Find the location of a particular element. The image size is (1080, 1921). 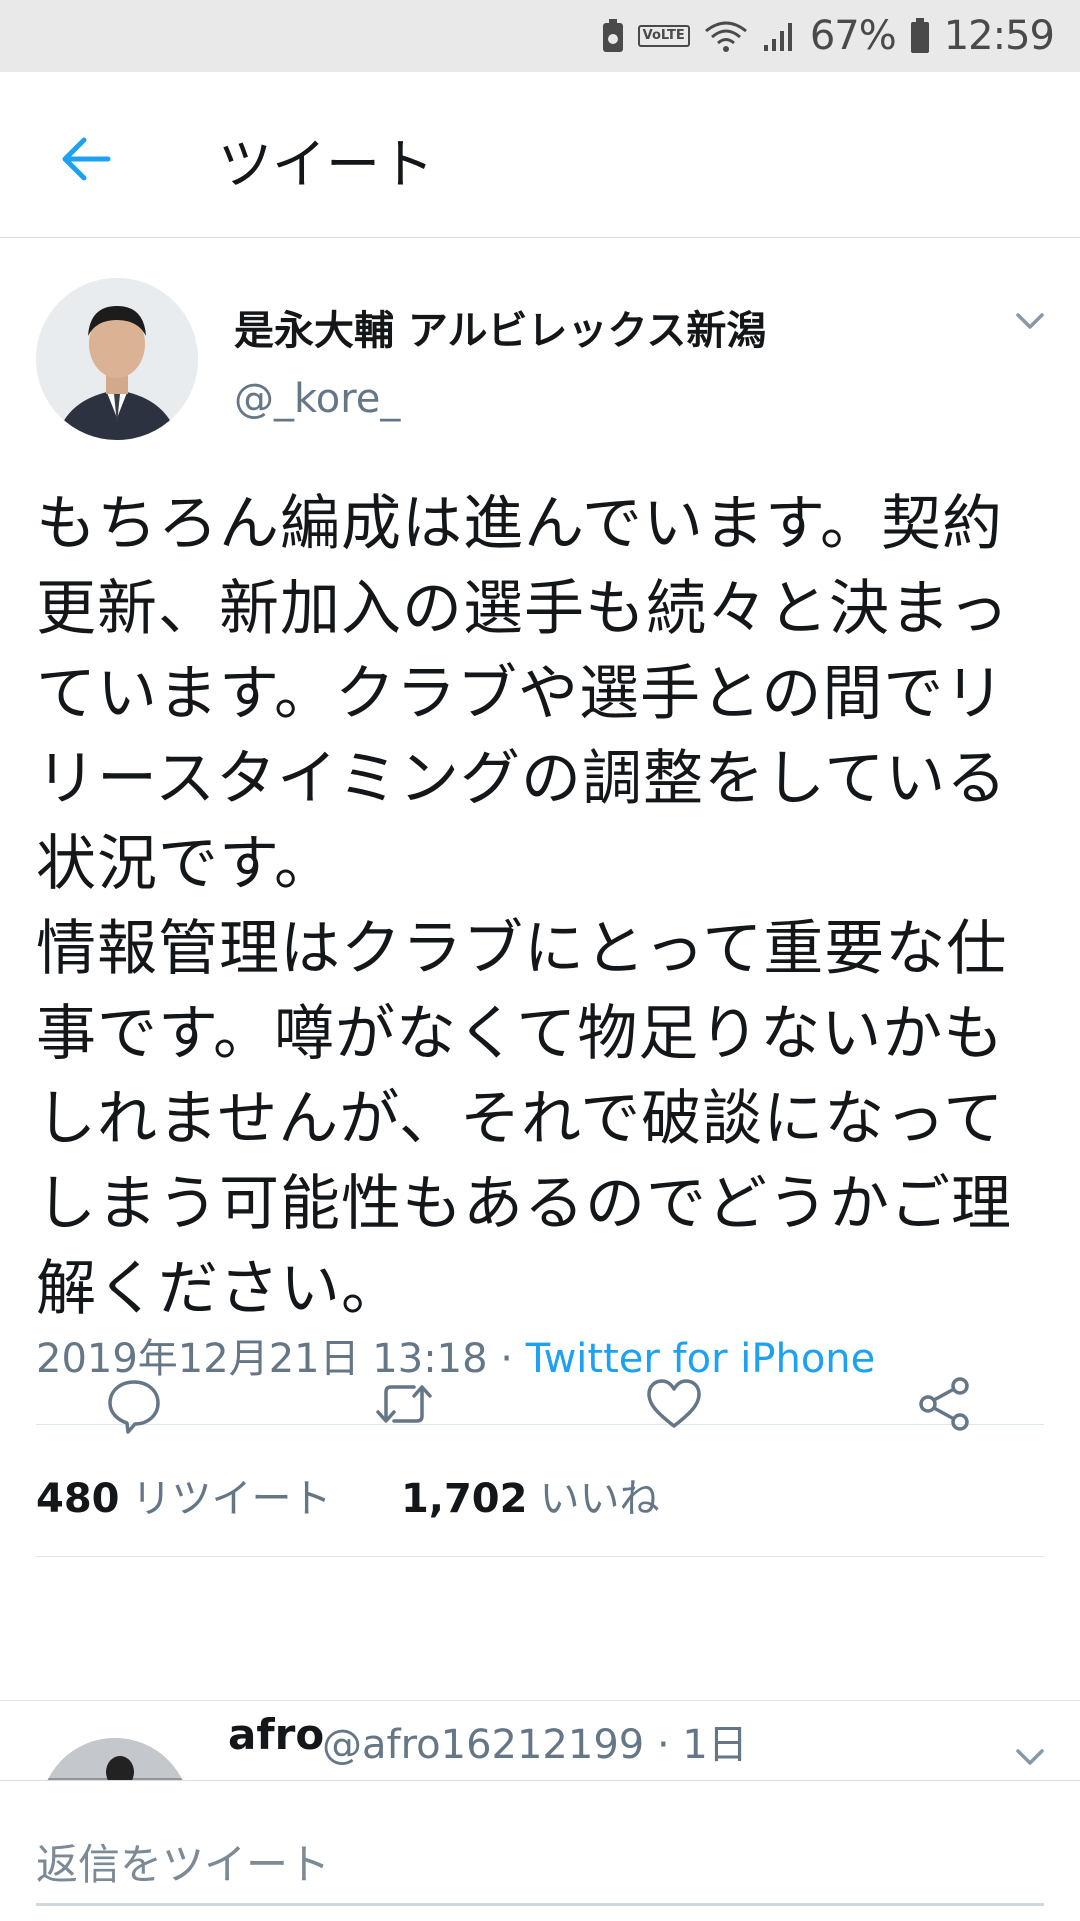

avatar-portrait is located at coordinates (117, 359).